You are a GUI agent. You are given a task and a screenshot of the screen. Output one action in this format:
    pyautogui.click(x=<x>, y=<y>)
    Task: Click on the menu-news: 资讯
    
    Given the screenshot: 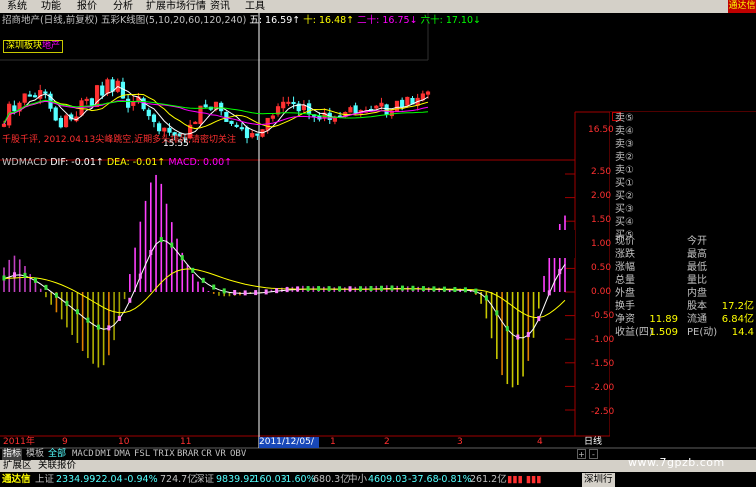 What is the action you would take?
    pyautogui.click(x=220, y=6)
    